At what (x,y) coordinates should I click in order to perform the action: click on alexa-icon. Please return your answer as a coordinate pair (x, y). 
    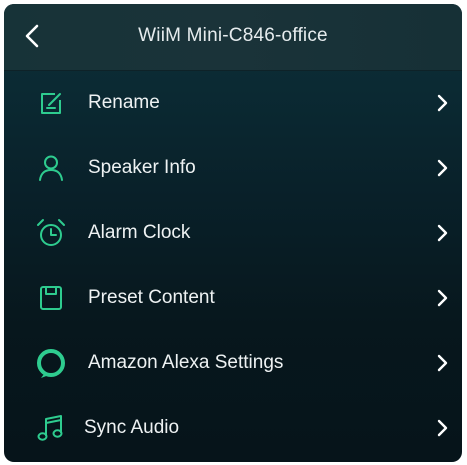
    Looking at the image, I should click on (51, 363).